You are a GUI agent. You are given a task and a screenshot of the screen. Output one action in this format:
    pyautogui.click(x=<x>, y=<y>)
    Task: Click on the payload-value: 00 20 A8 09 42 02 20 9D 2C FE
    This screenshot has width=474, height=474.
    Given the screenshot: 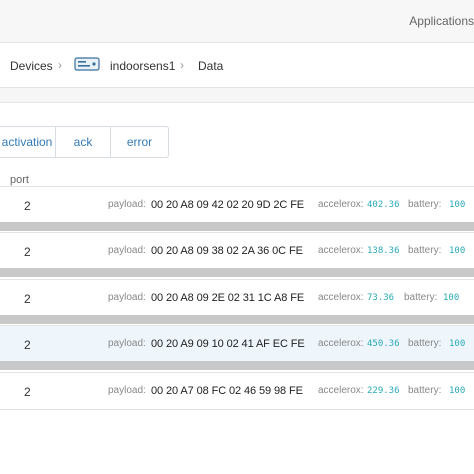 What is the action you would take?
    pyautogui.click(x=228, y=205)
    